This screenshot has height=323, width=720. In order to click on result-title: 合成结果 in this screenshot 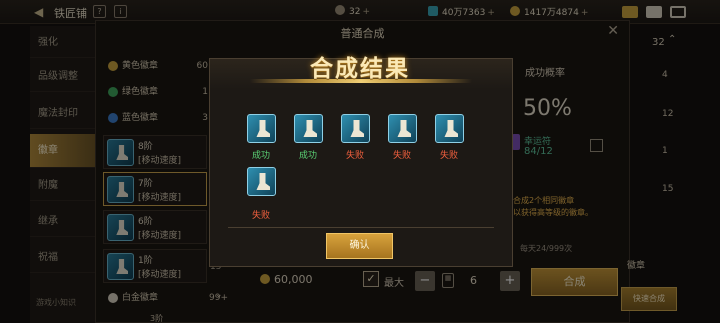, I will do `click(360, 69)`.